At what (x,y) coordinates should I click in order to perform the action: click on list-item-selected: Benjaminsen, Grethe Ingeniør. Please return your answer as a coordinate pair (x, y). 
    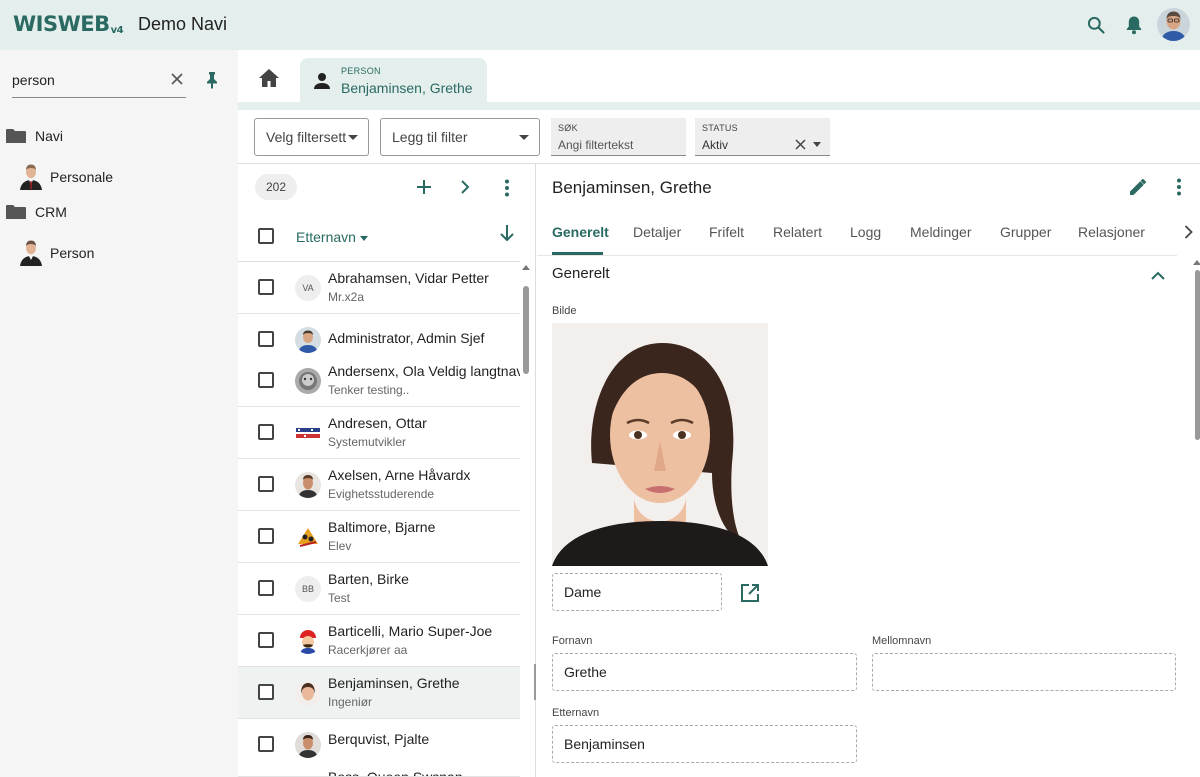
    Looking at the image, I should click on (379, 693).